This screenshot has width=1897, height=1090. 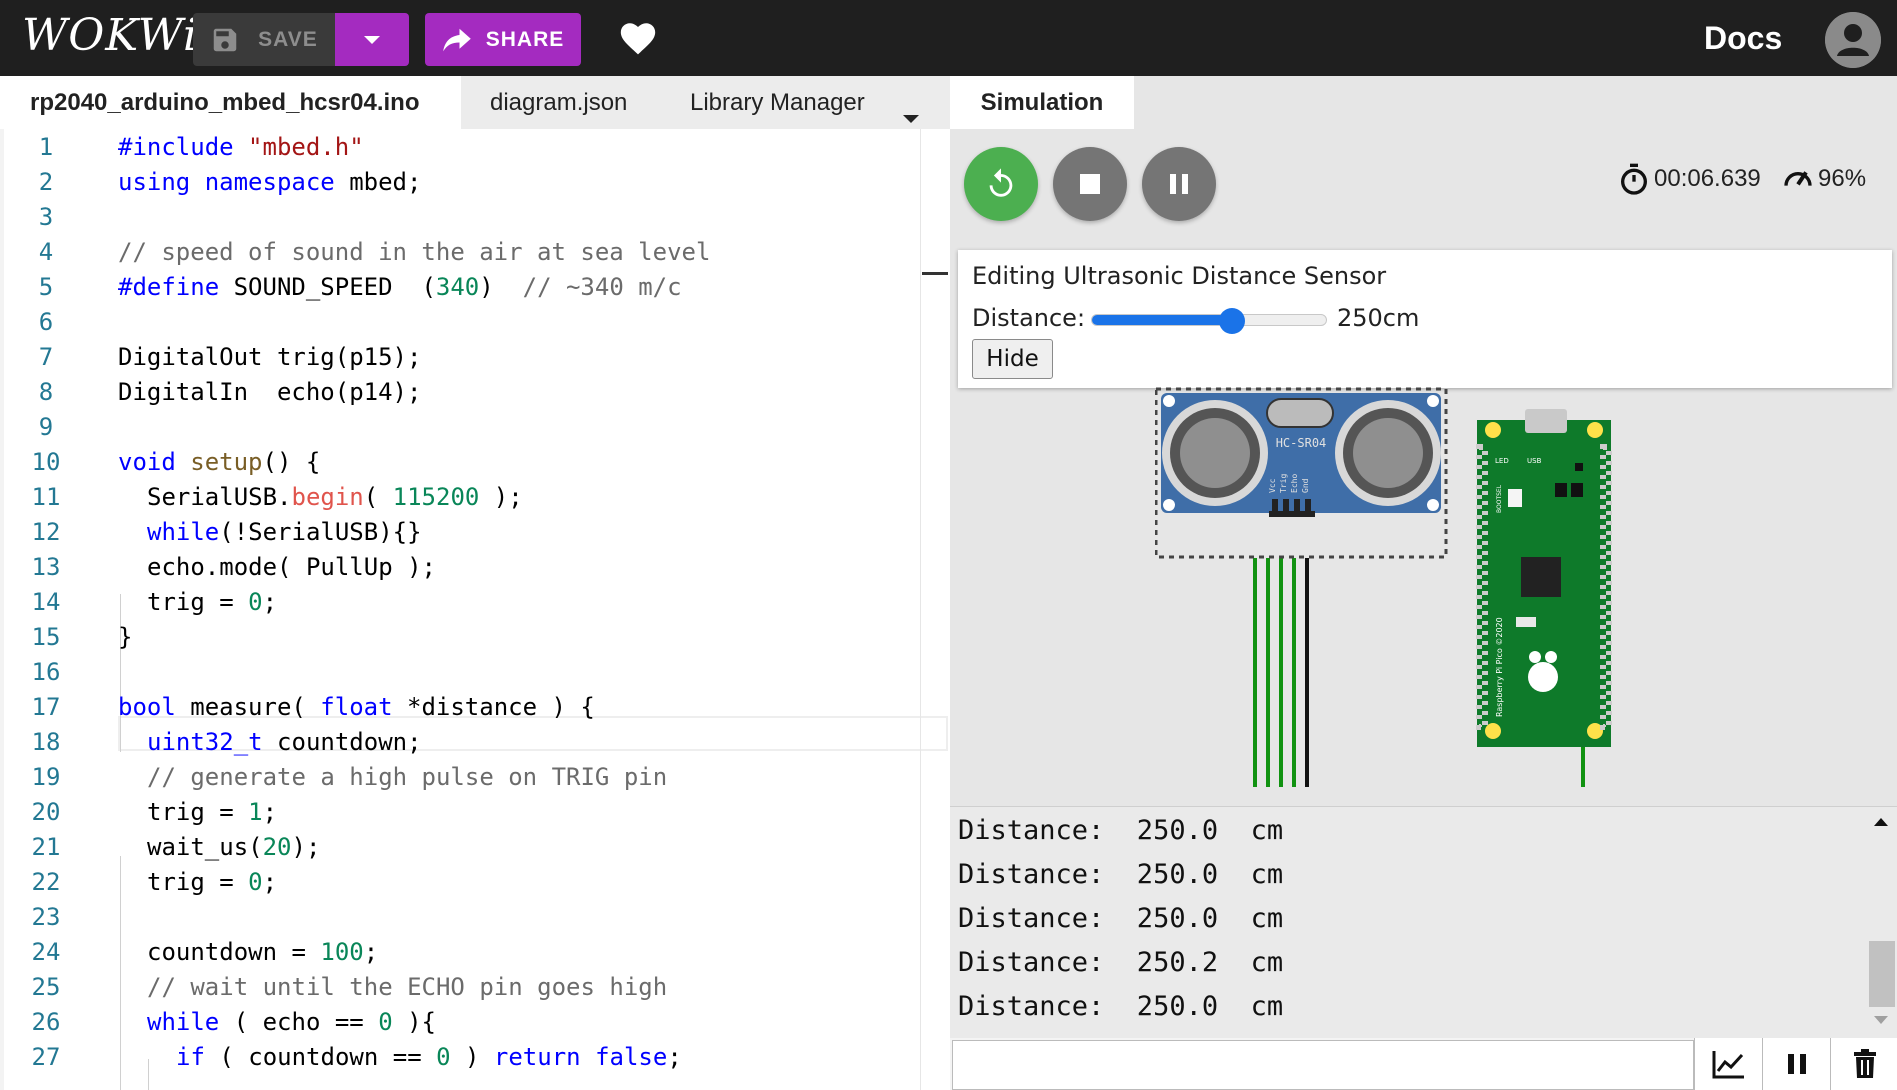 What do you see at coordinates (1012, 359) in the screenshot?
I see `hide-button: Hide` at bounding box center [1012, 359].